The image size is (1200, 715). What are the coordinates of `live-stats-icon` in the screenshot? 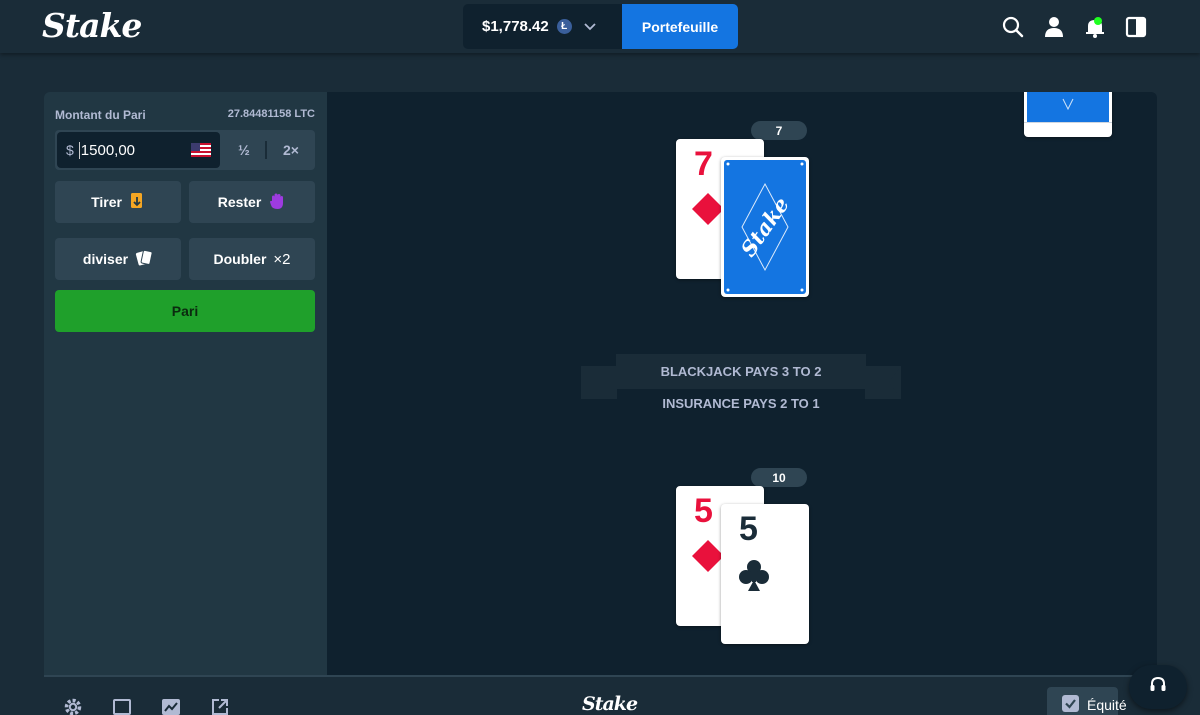 It's located at (171, 706).